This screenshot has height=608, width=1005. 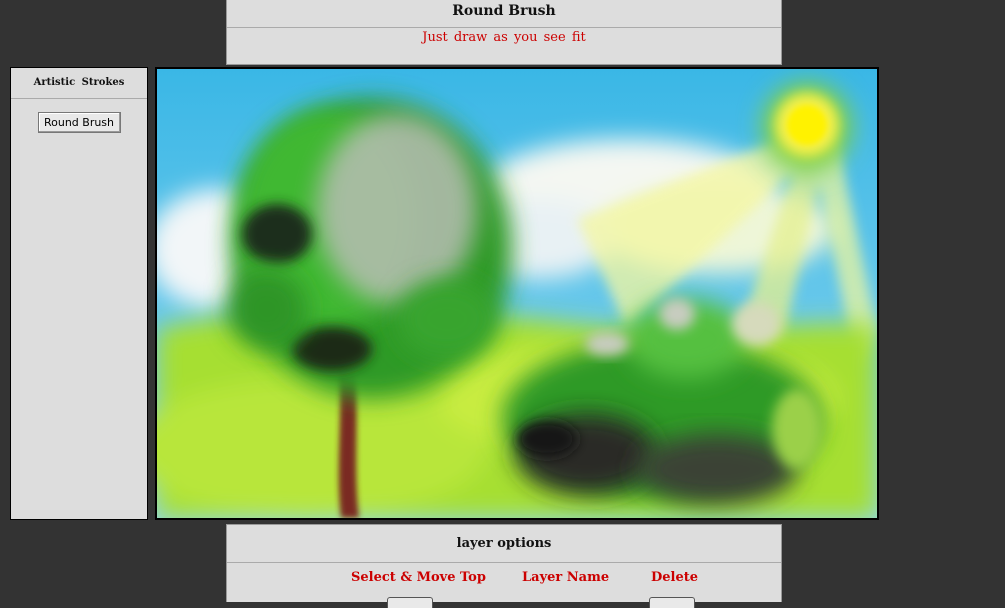 What do you see at coordinates (79, 122) in the screenshot?
I see `round-brush-button: Round Brush` at bounding box center [79, 122].